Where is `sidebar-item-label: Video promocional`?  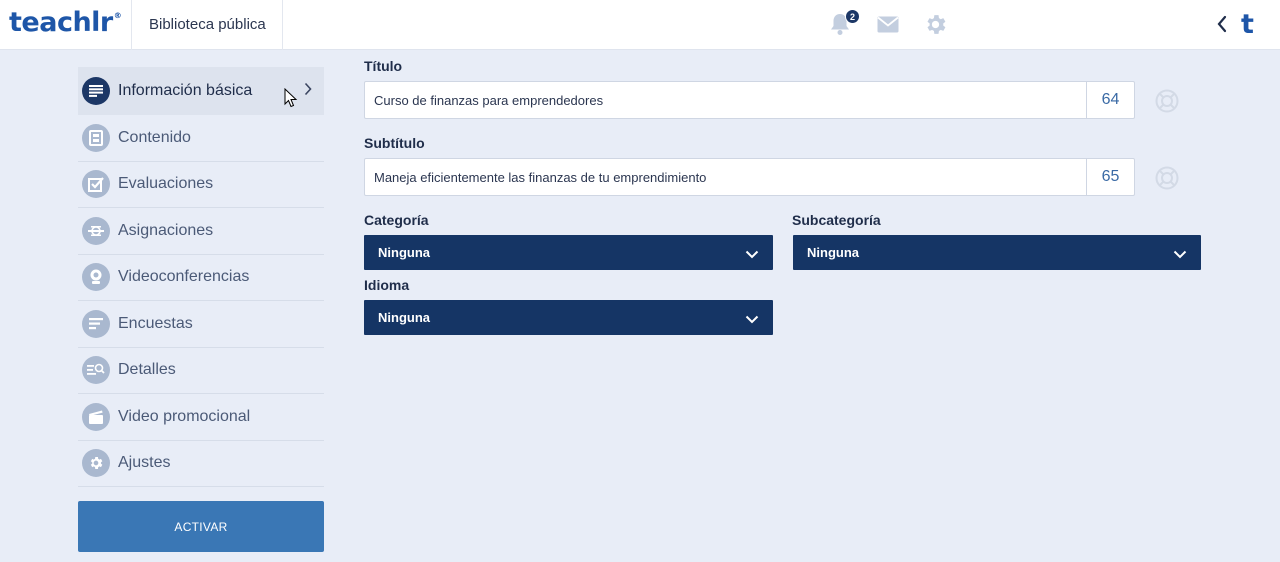
sidebar-item-label: Video promocional is located at coordinates (184, 416).